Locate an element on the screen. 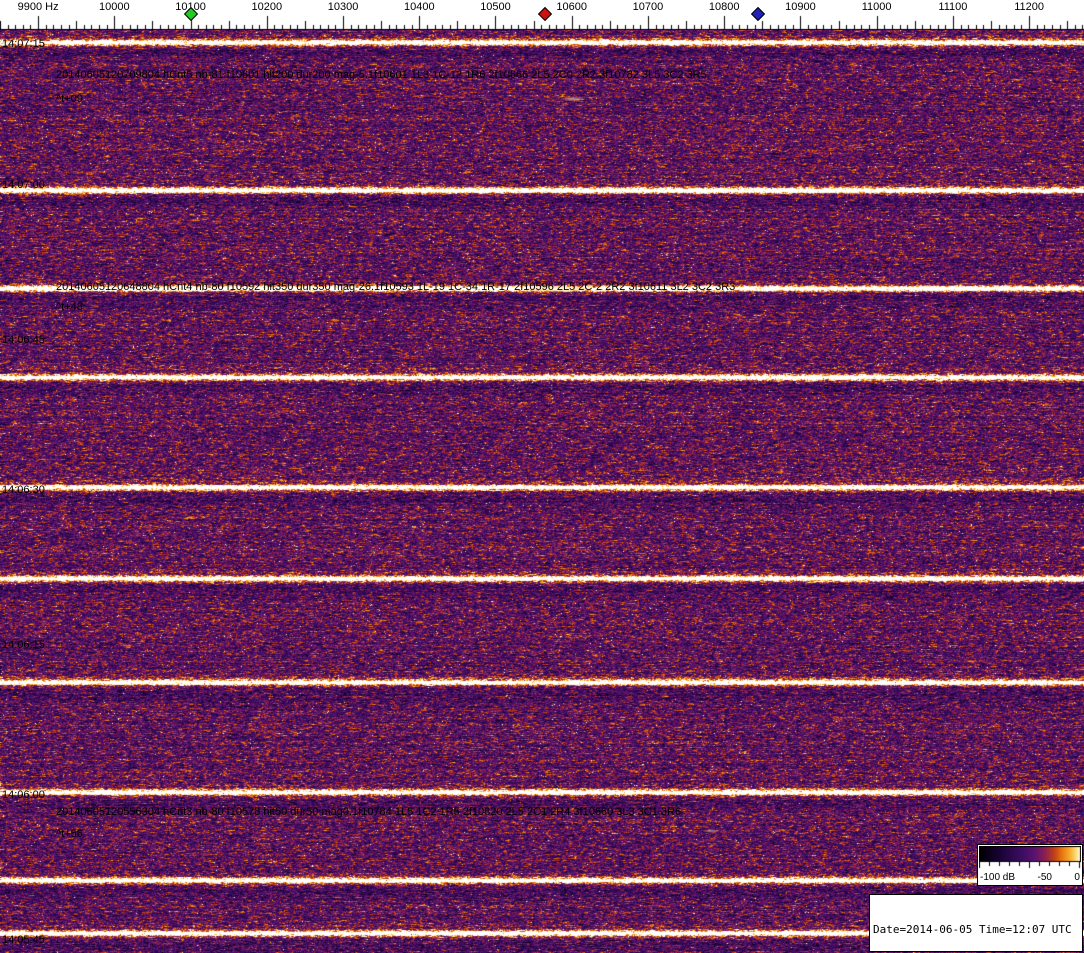  time-axis-label: 14:07:00 is located at coordinates (23, 185).